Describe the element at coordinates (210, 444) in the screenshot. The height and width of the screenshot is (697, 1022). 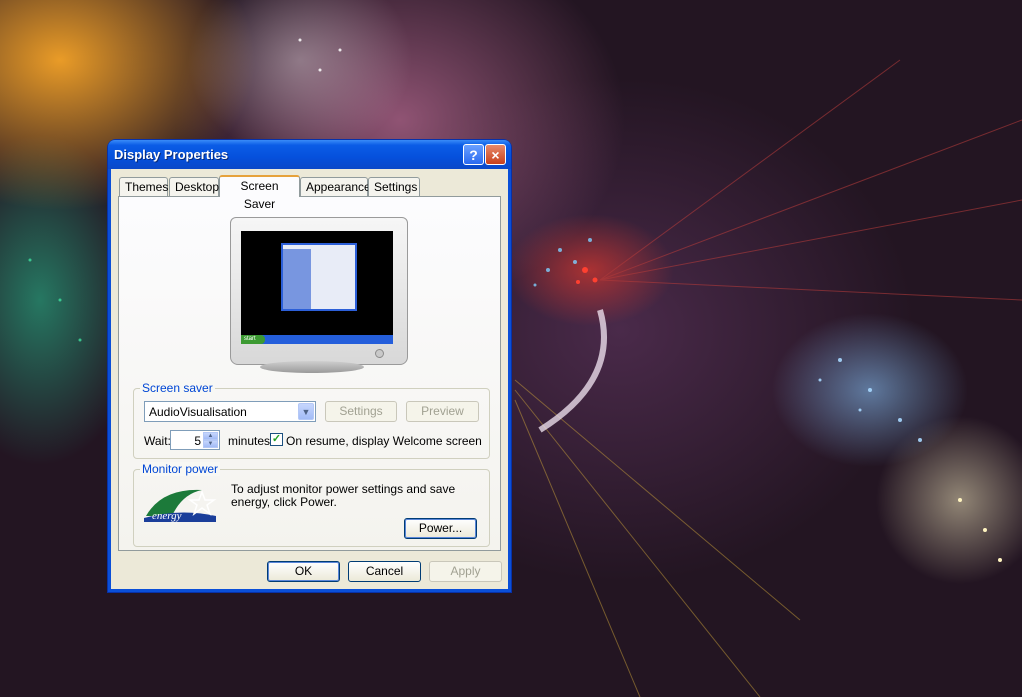
I see `spin-down-icon: ▼` at that location.